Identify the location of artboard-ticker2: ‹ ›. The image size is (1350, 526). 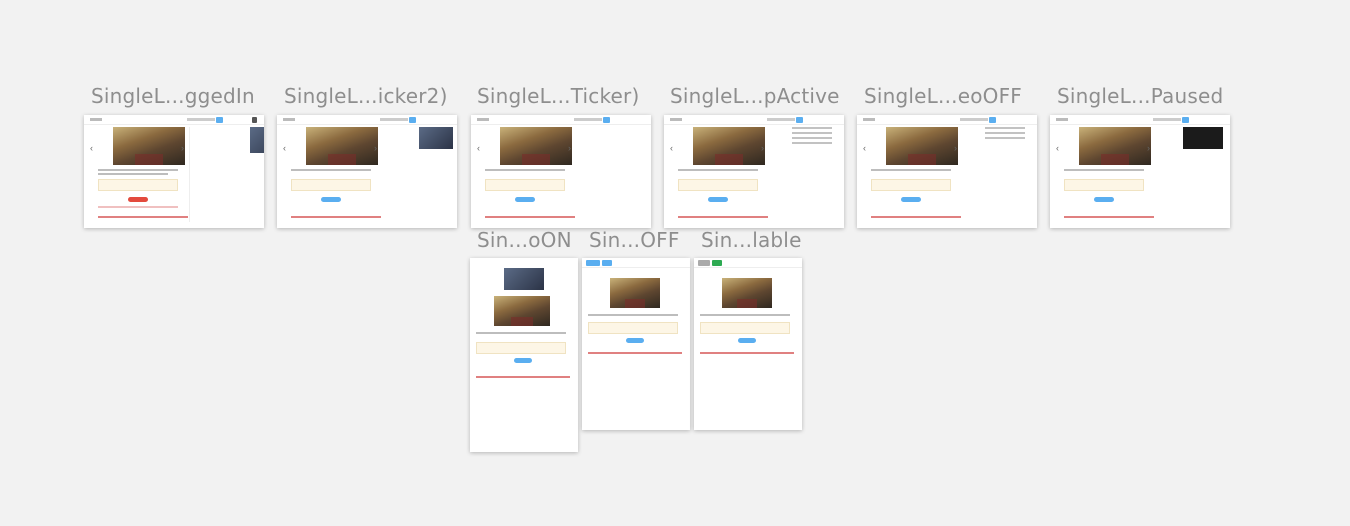
(367, 171).